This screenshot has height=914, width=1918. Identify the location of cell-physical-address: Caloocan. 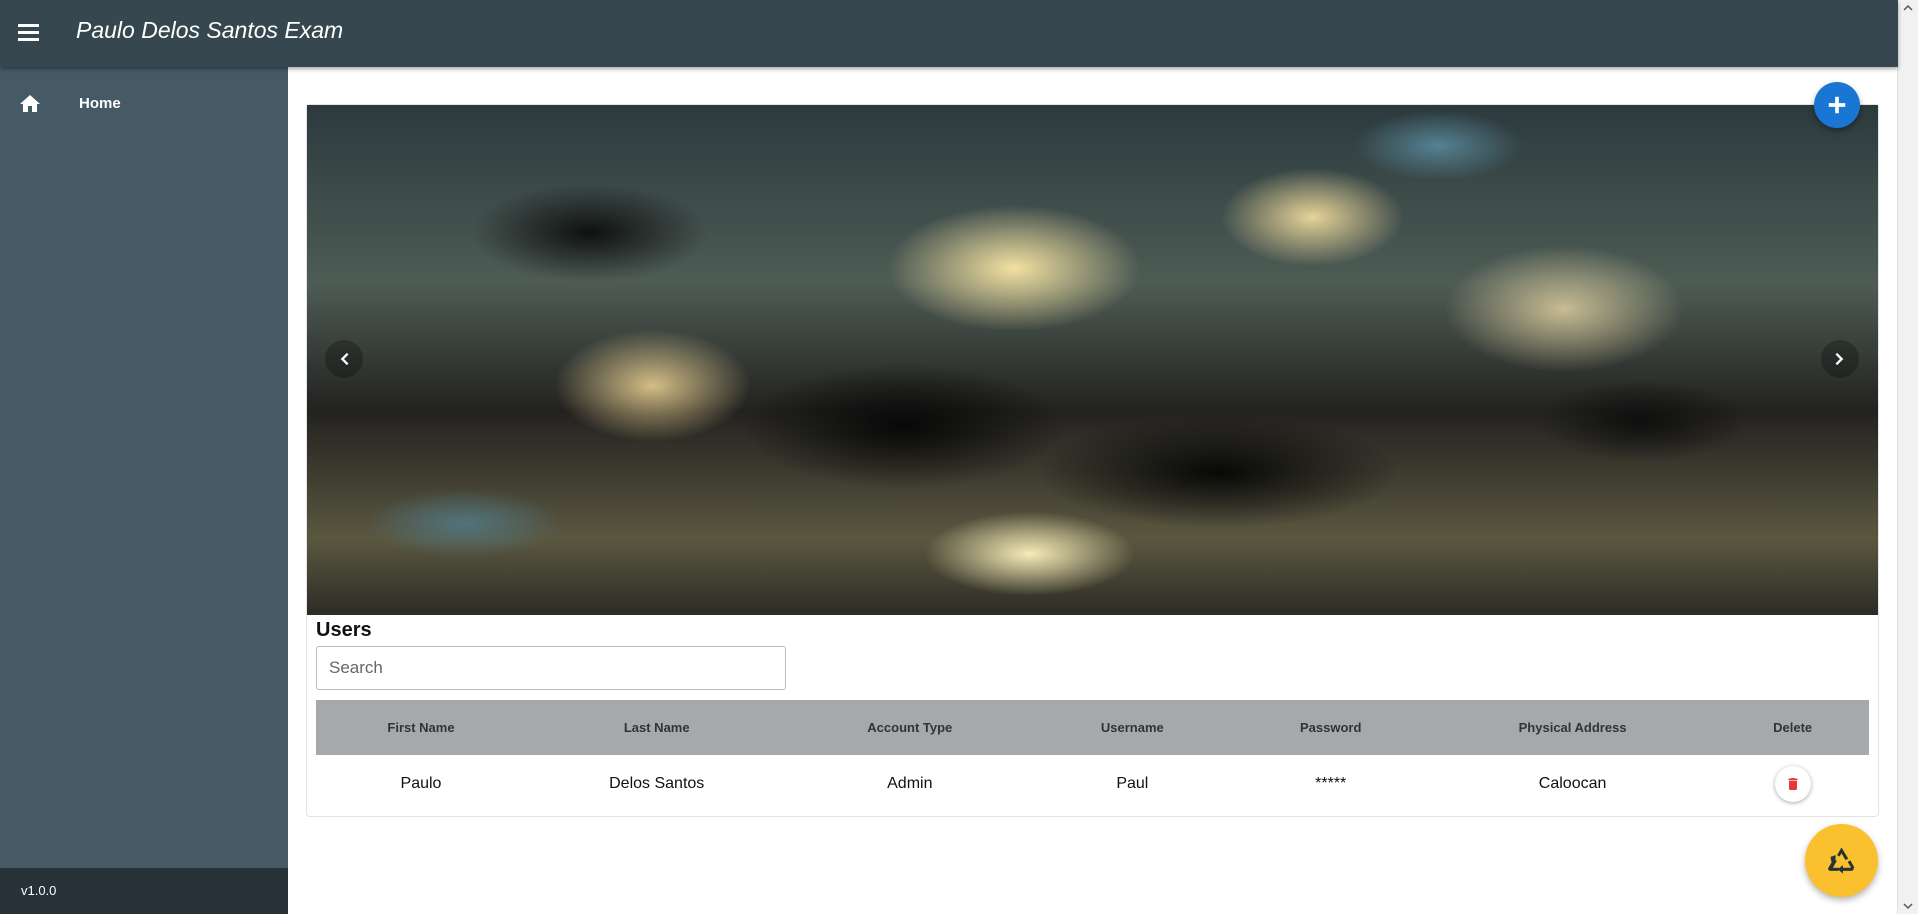
(1572, 783).